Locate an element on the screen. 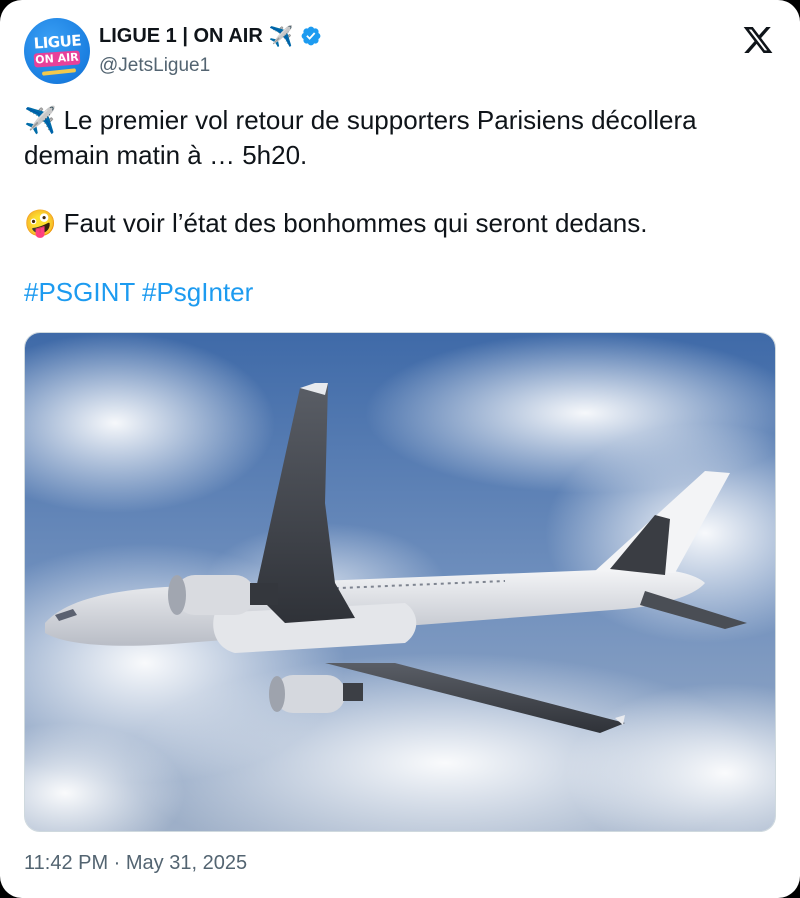  hashtags: #PSGINT #PsgInter is located at coordinates (404, 292).